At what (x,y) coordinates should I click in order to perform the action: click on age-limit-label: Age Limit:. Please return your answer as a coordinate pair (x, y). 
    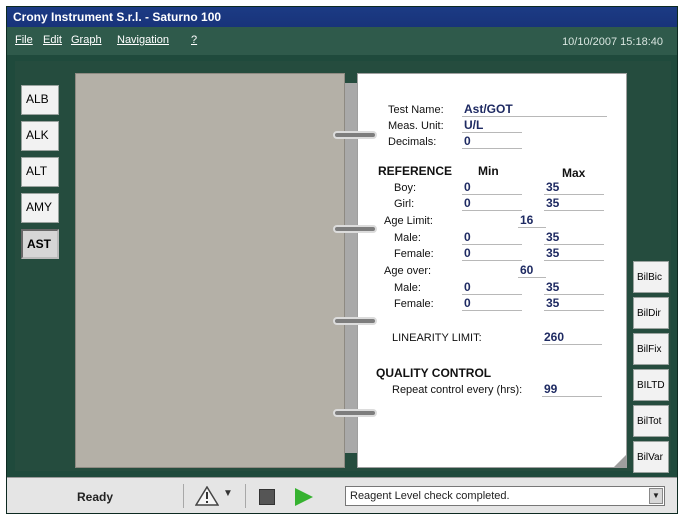
    Looking at the image, I should click on (408, 221).